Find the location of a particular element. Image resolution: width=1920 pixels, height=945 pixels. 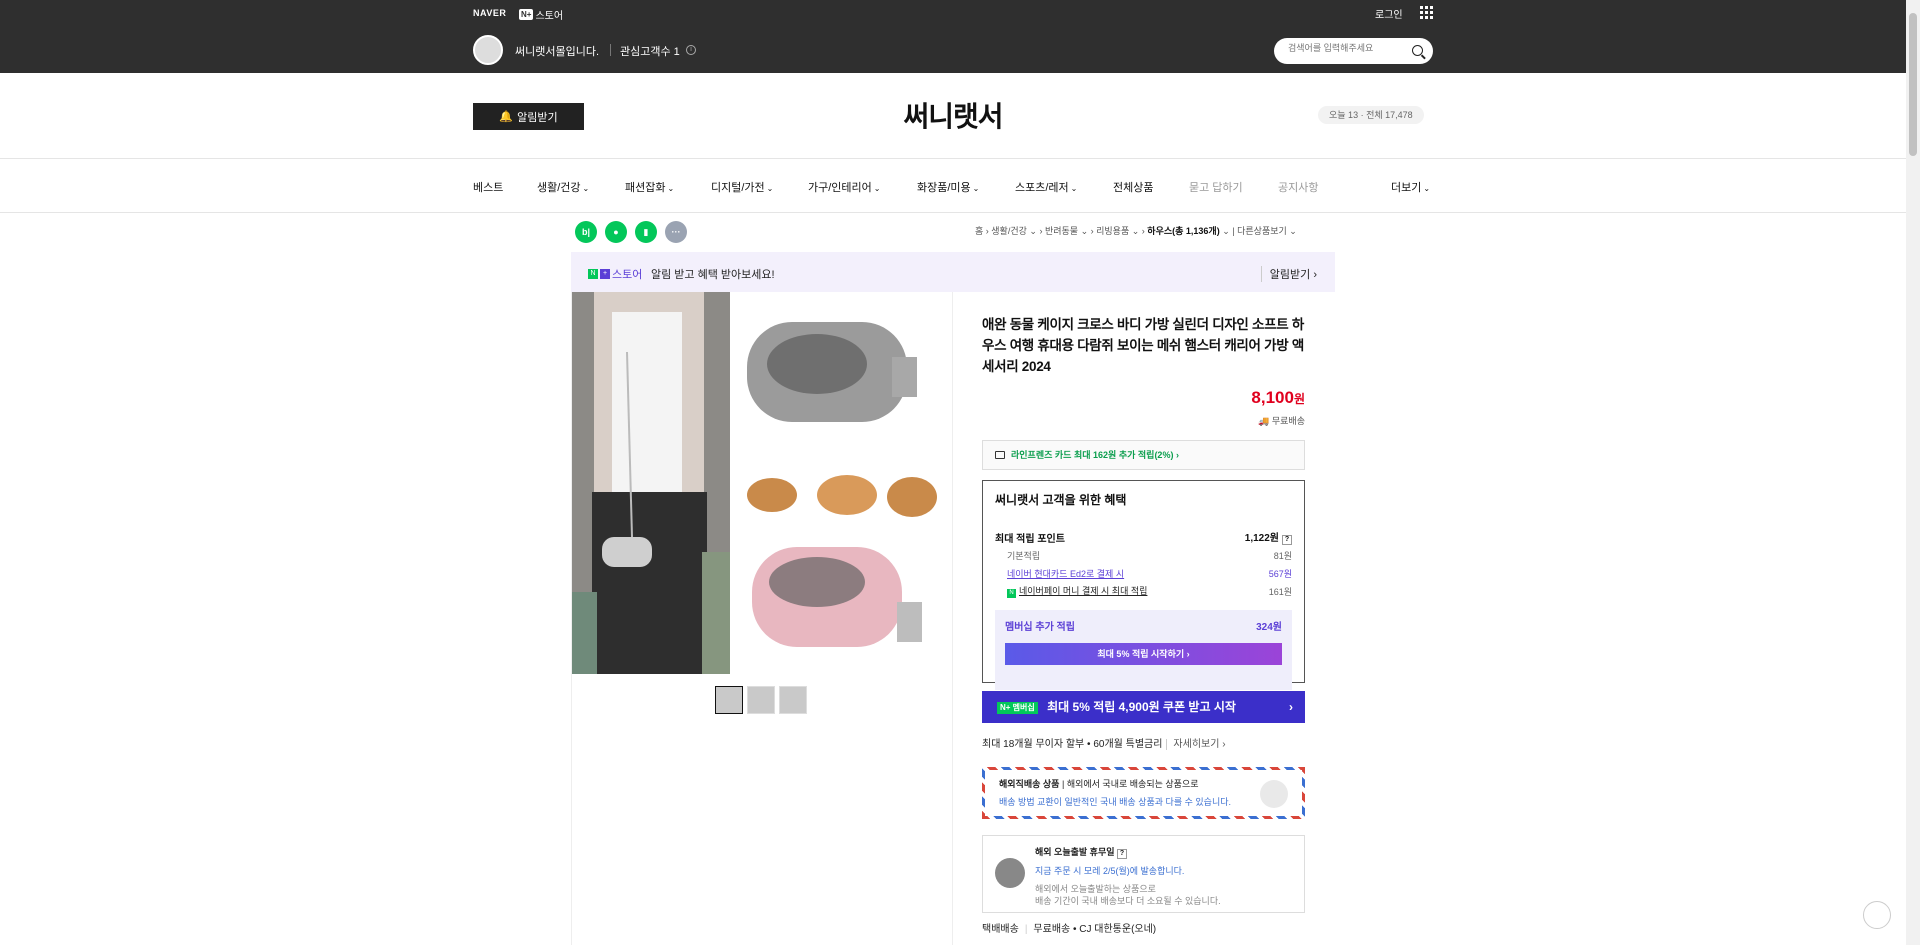

breadcrumb-cat2: 반려동물 is located at coordinates (1061, 231).